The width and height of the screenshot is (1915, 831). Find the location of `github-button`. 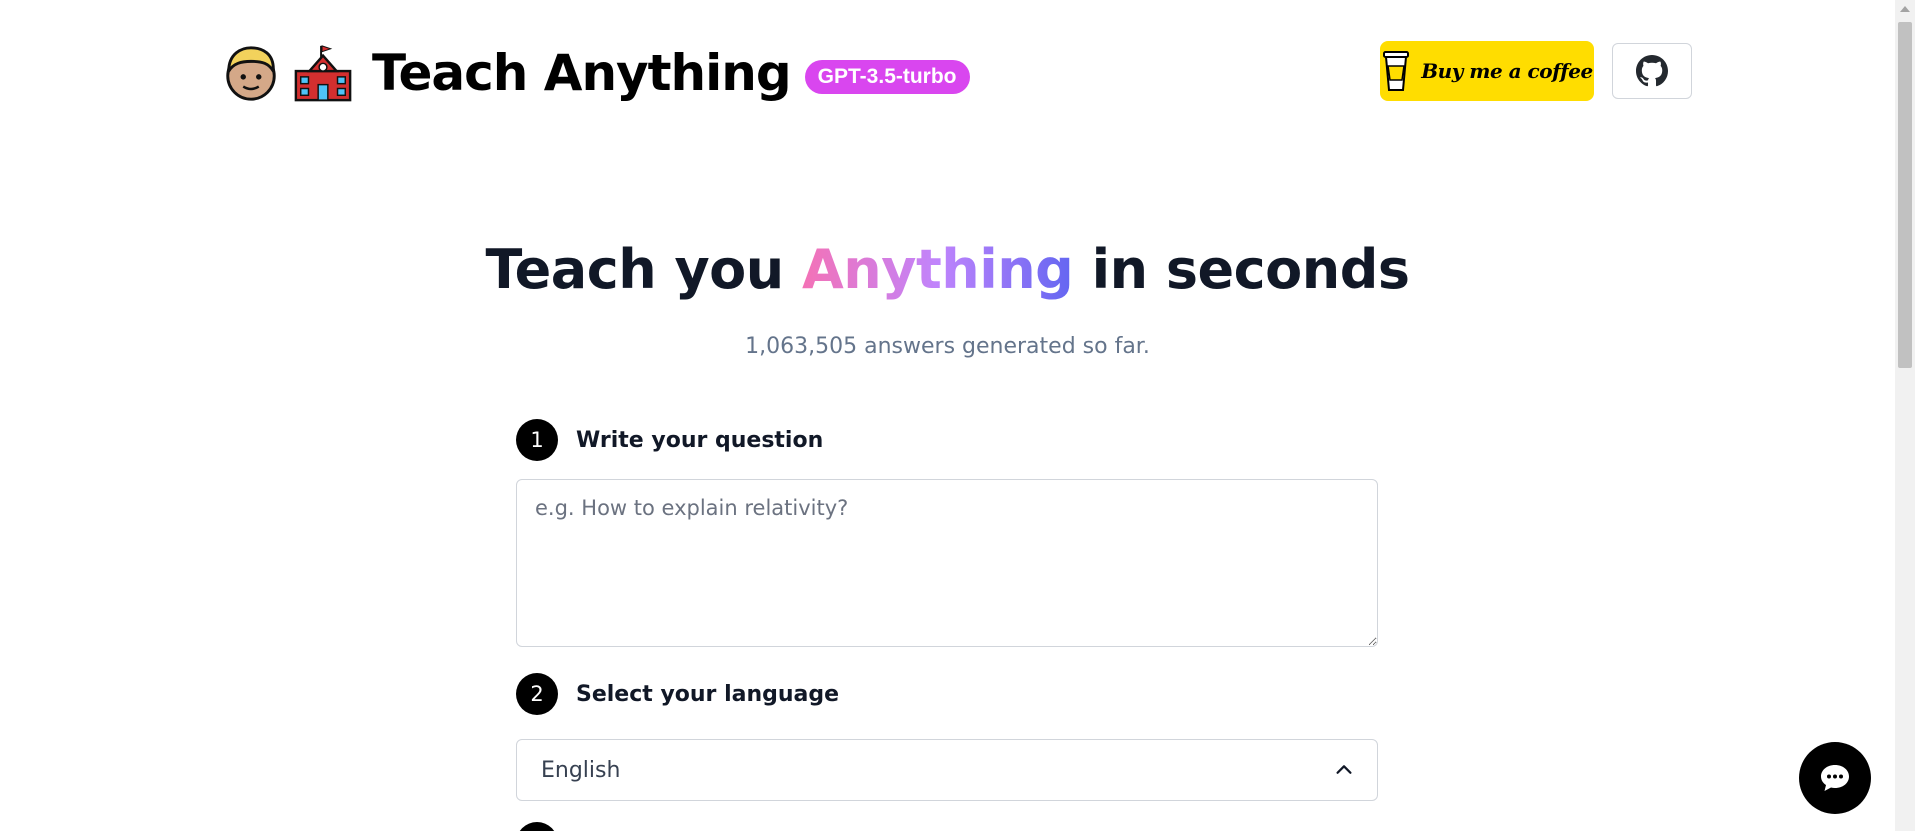

github-button is located at coordinates (1652, 71).